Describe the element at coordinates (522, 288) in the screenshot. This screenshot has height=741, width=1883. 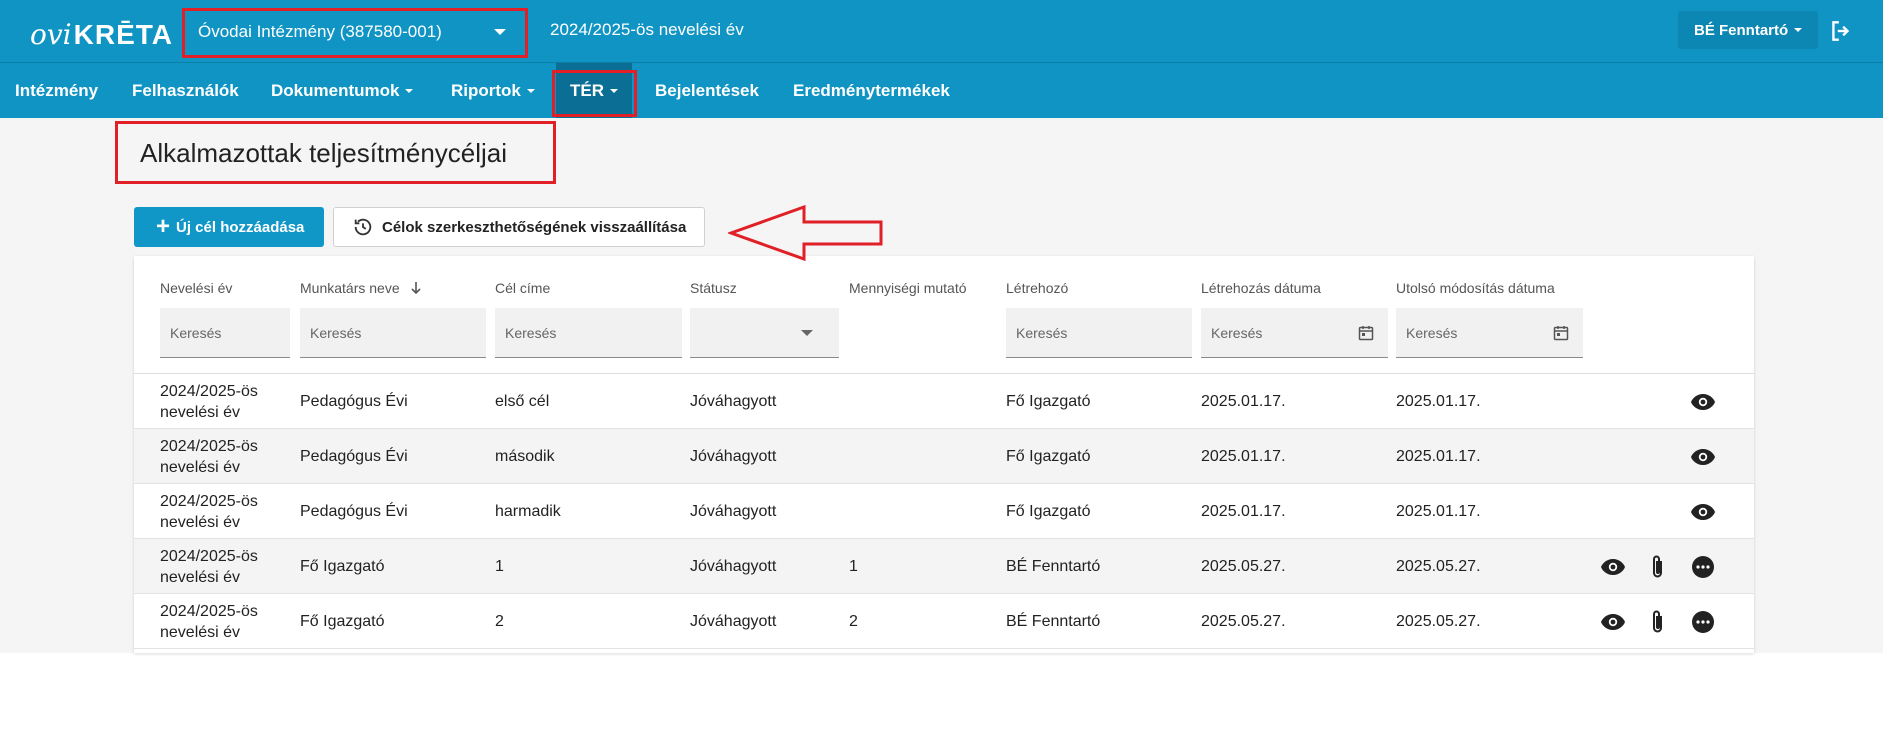
I see `column-header-goal: Cél címe` at that location.